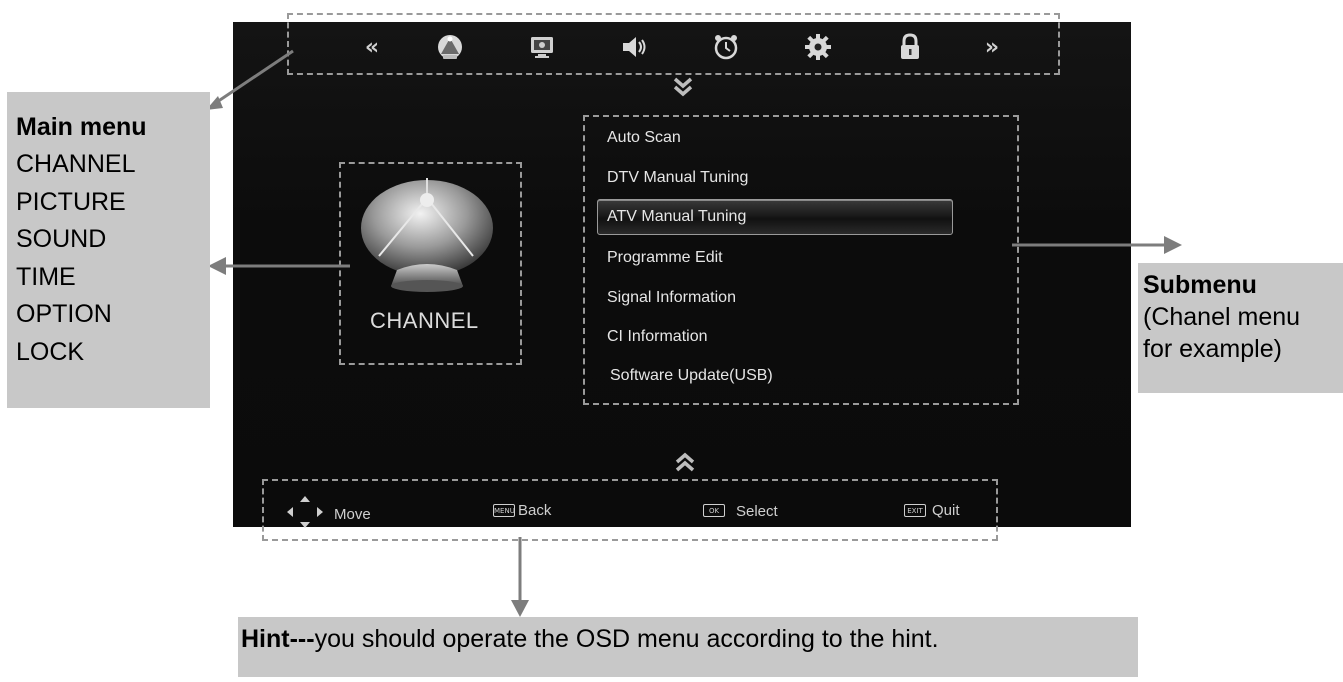 The height and width of the screenshot is (682, 1343). I want to click on submenu-callout-desc-1: (Chanel menu, so click(1222, 317).